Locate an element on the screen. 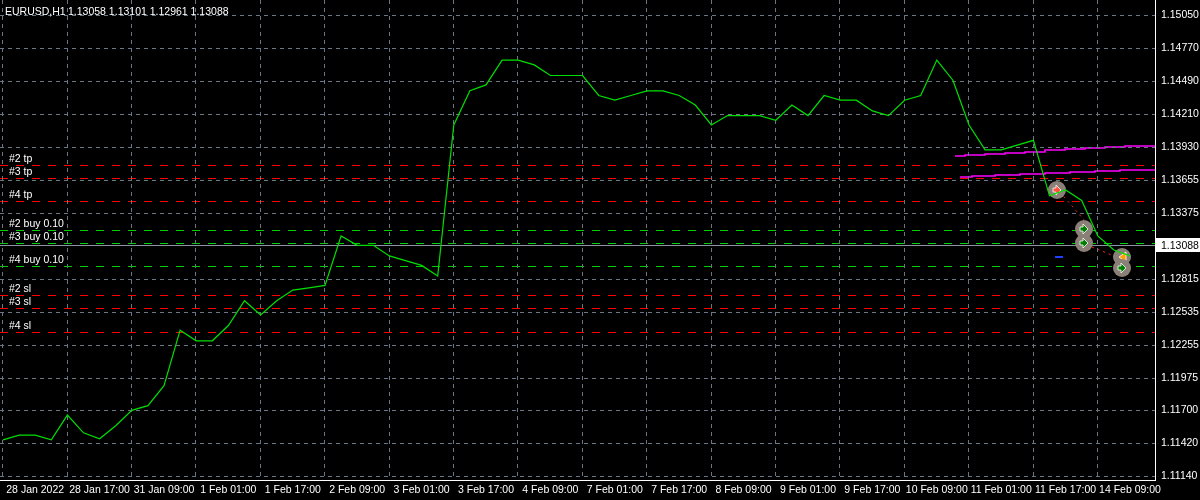  time-axis-label: 3 Feb 17:00 is located at coordinates (486, 489).